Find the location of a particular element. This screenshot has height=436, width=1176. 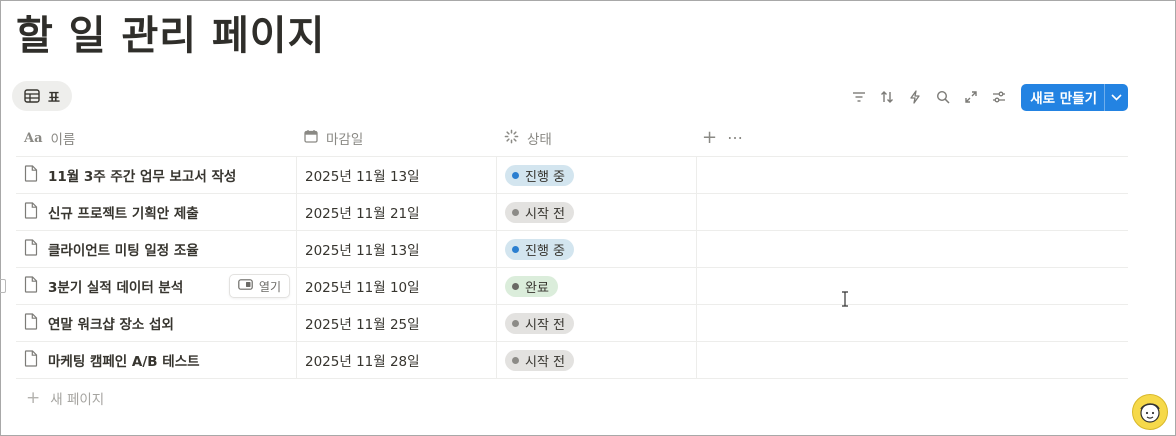

automation-bolt-icon is located at coordinates (915, 97).